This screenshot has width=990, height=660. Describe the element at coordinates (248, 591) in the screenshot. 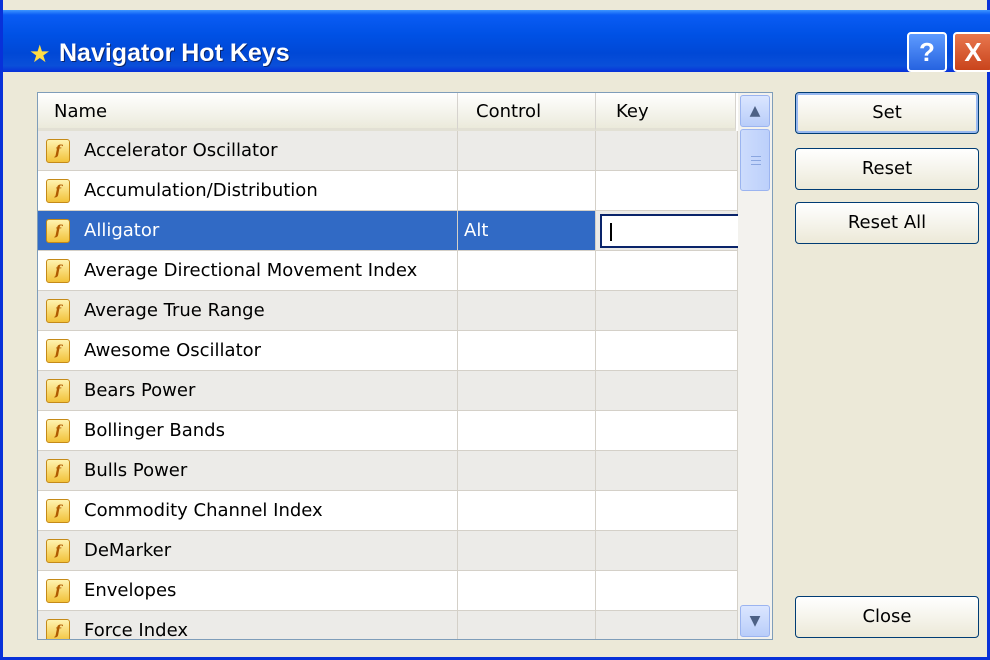

I see `name-cell: f Envelopes` at that location.